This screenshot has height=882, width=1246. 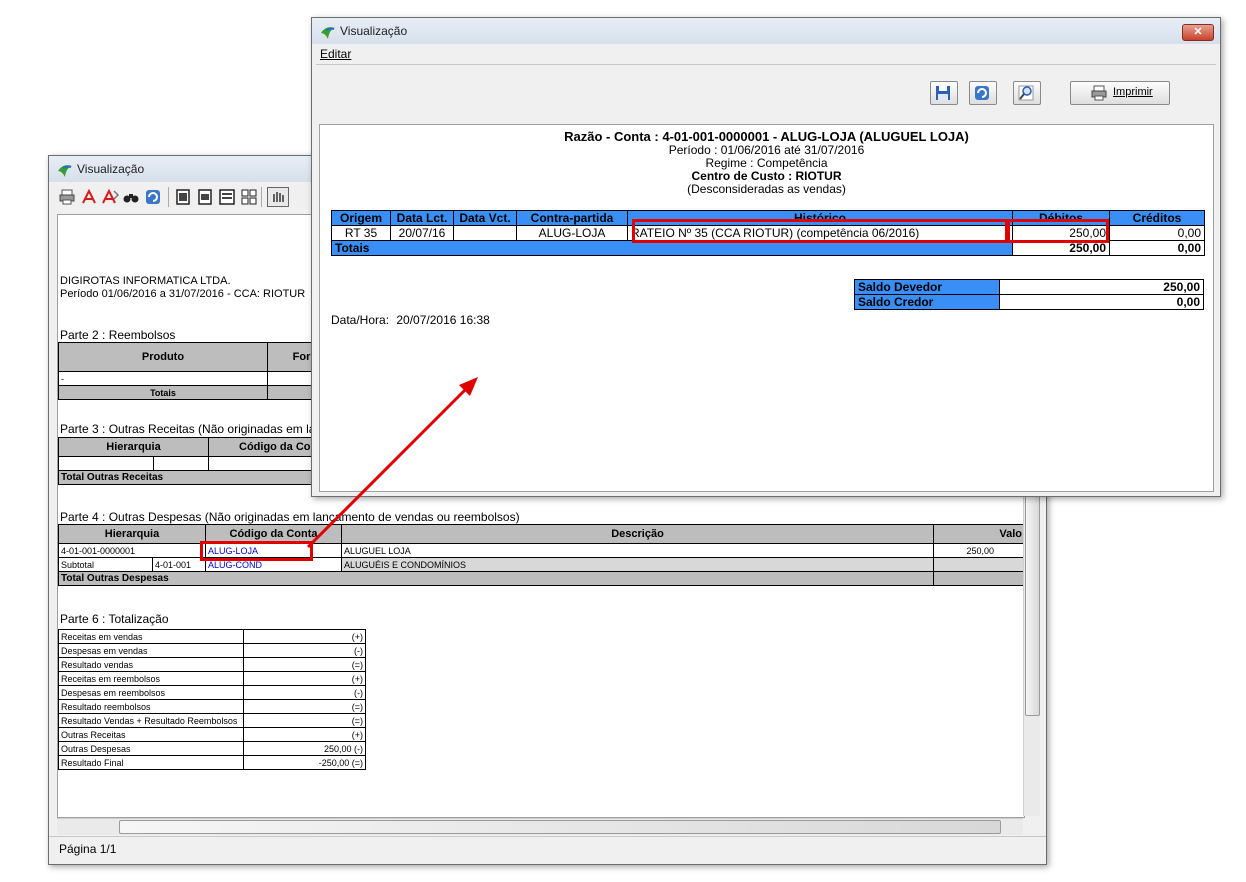 I want to click on col-data-vct: Data Vct., so click(x=485, y=218).